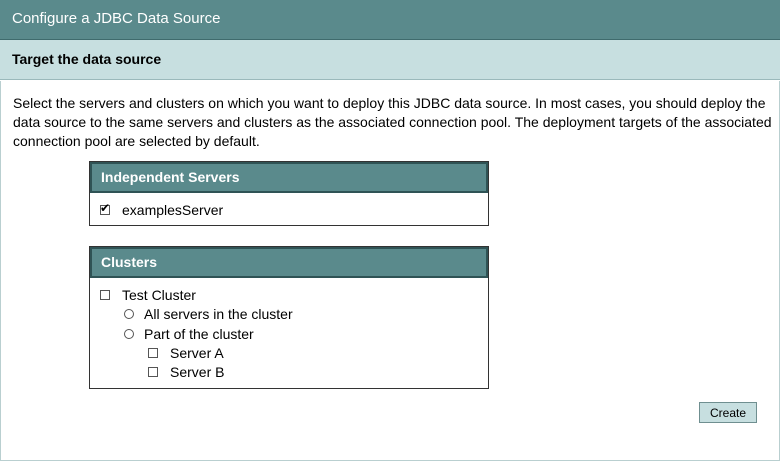 This screenshot has width=780, height=461. I want to click on page-subtitle: Target the data source, so click(87, 59).